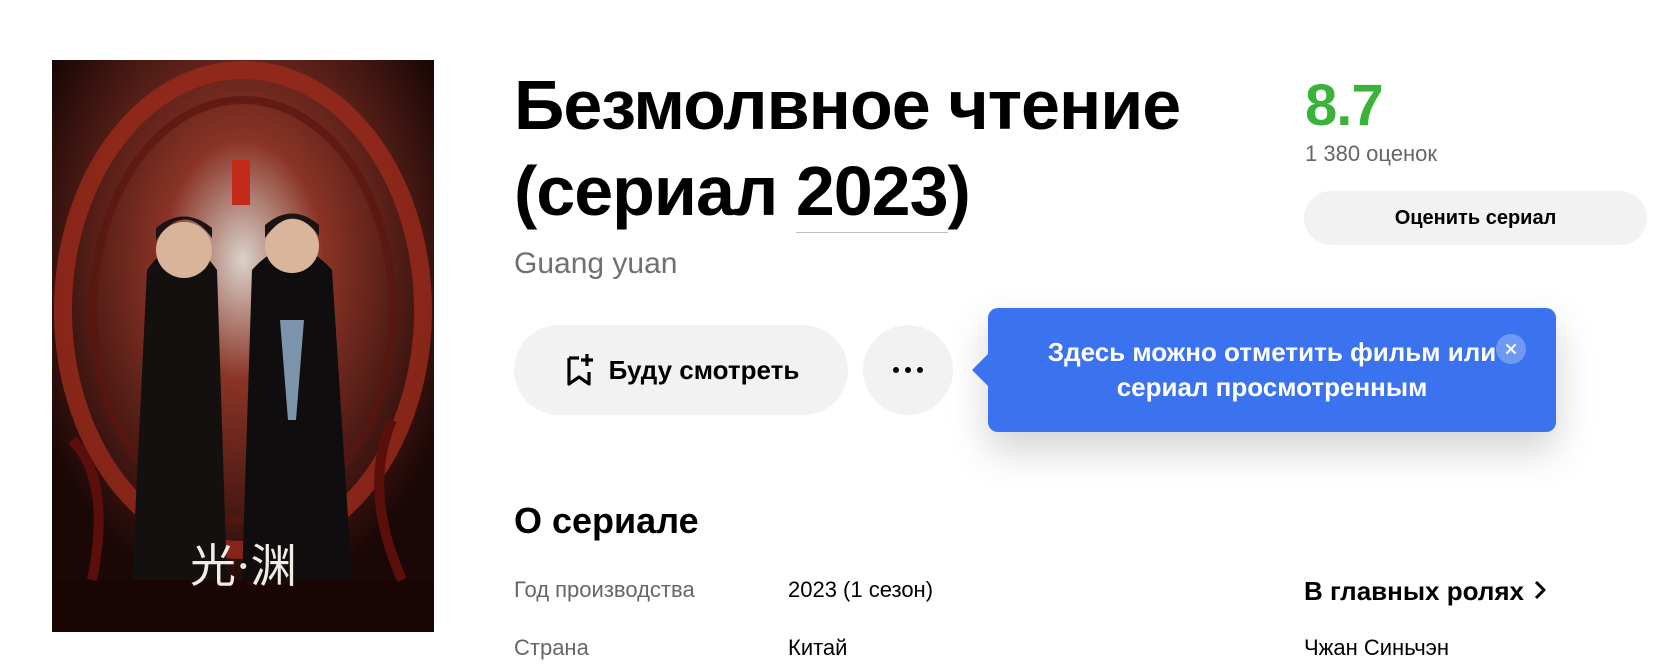 The image size is (1658, 664). Describe the element at coordinates (604, 589) in the screenshot. I see `info-label-year: Год производства` at that location.